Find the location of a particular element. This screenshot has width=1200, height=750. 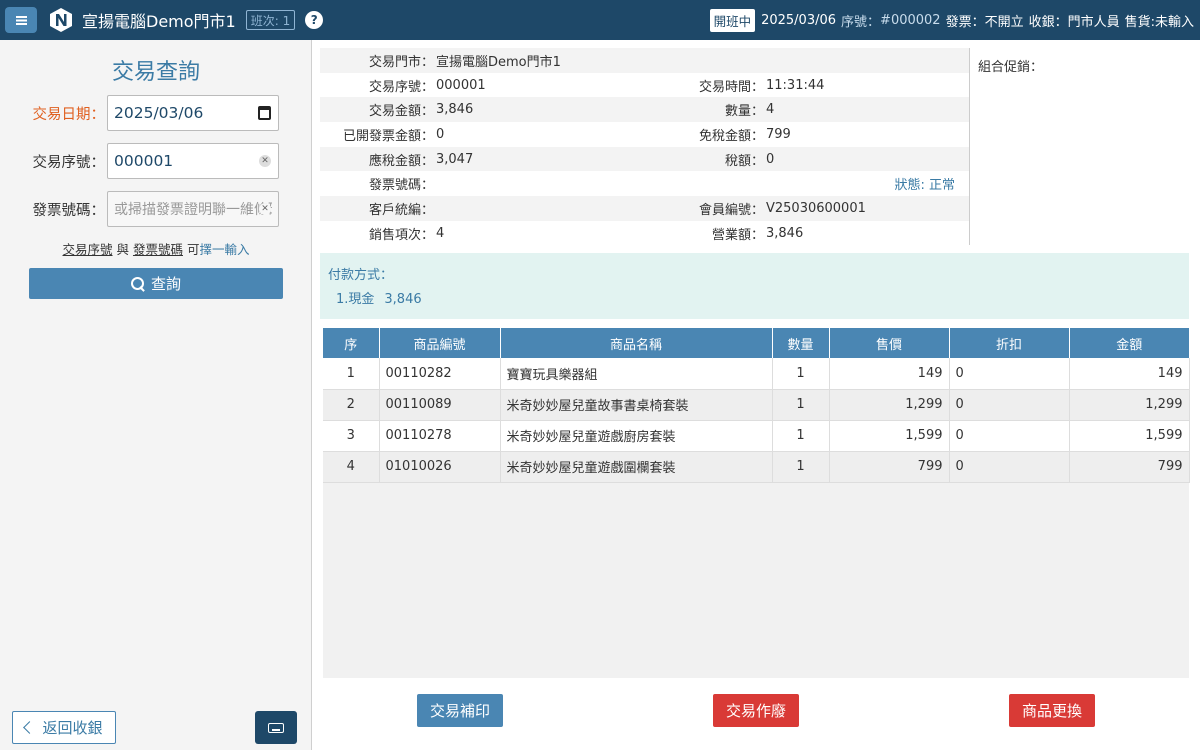

void-button: 交易作廢 is located at coordinates (756, 710).